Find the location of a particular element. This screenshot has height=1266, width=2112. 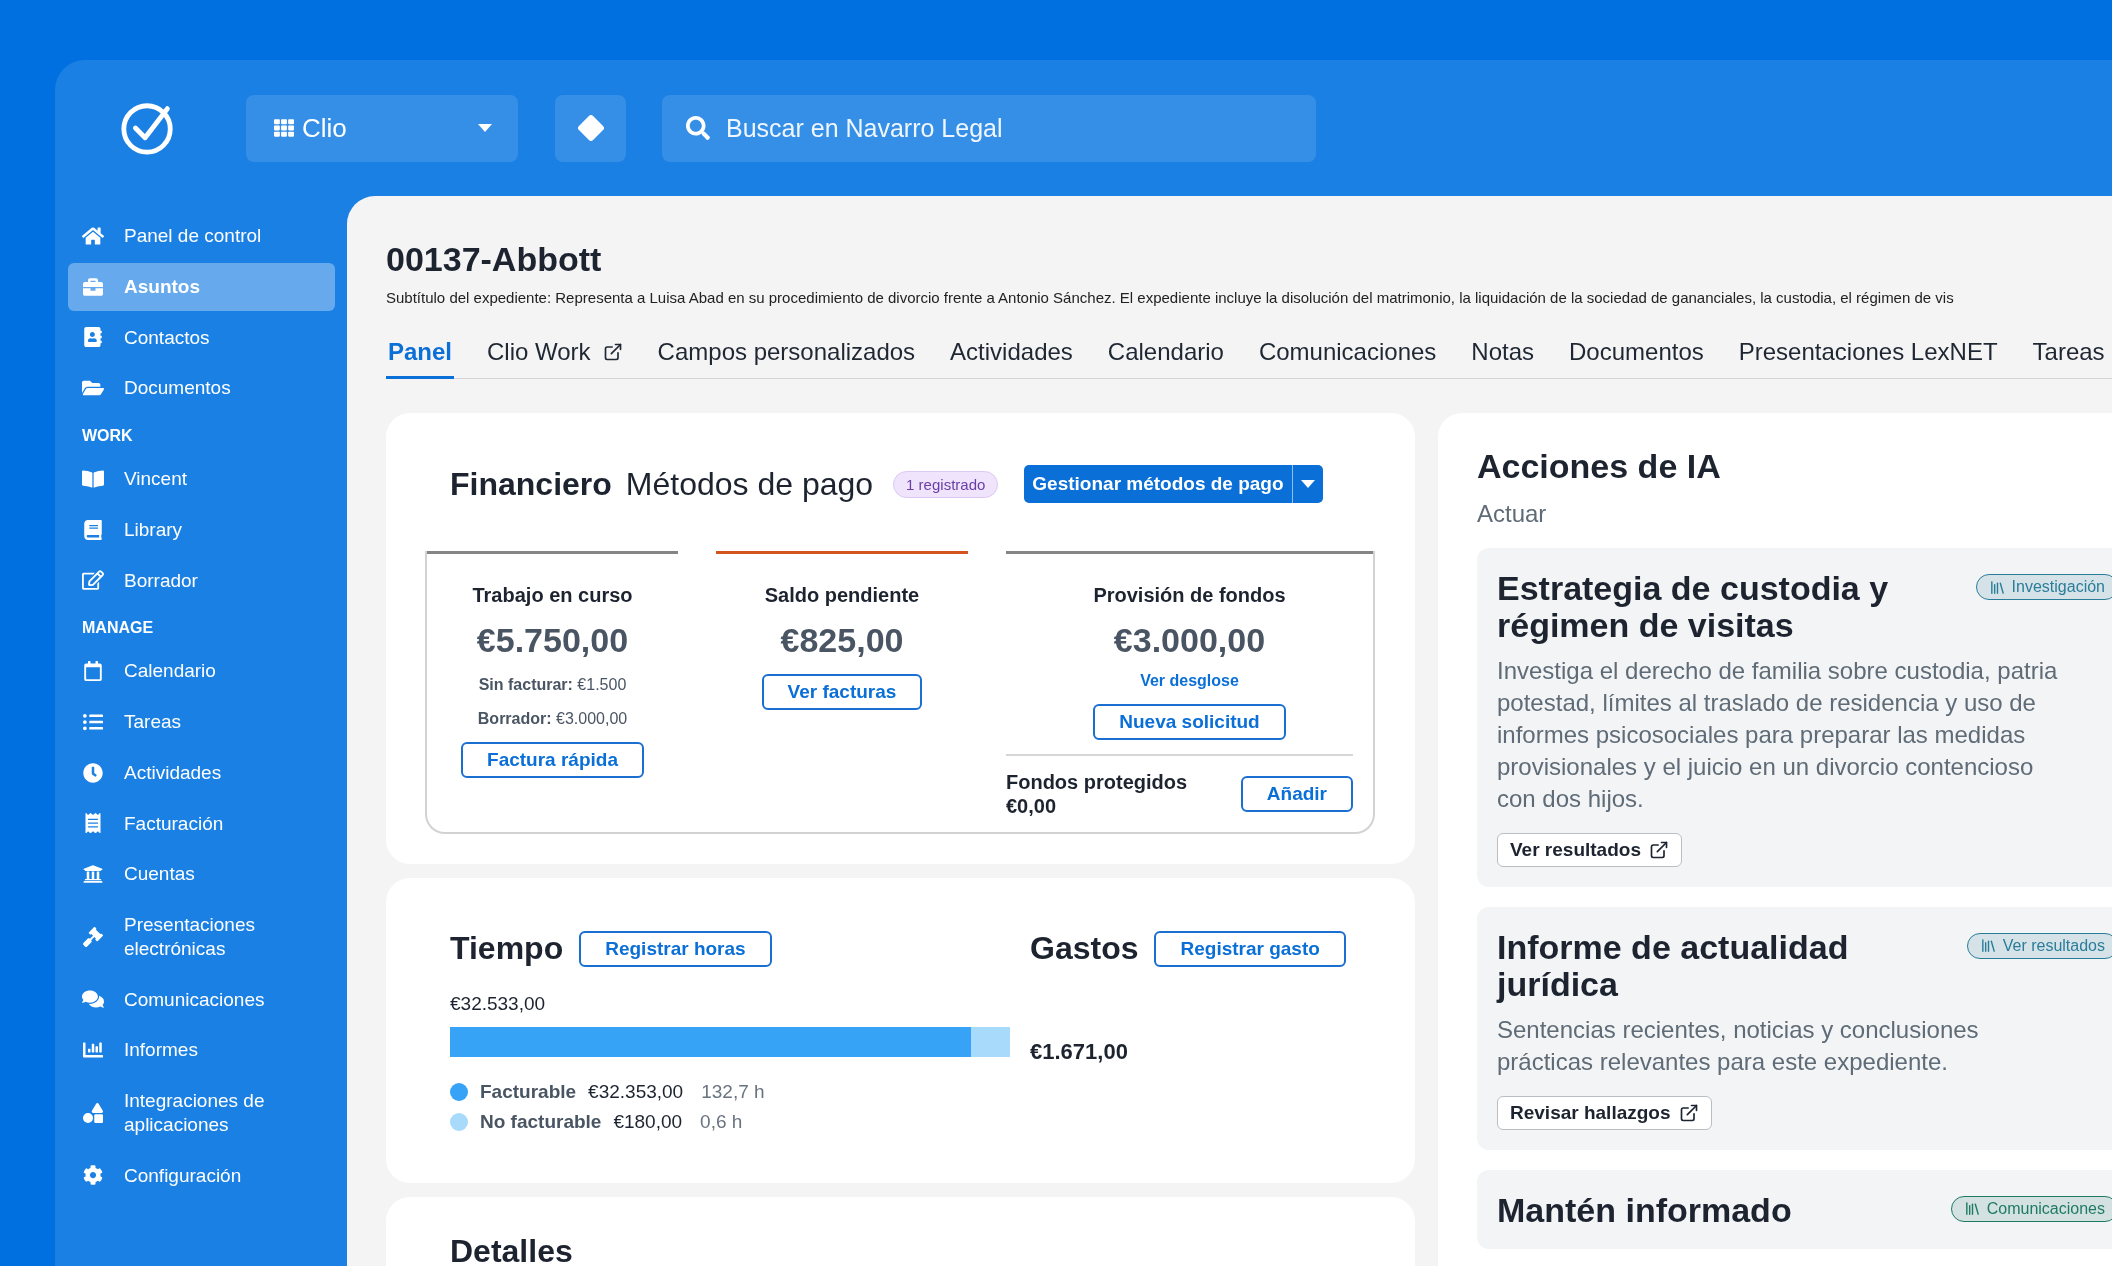

panel-title: Acciones de IA is located at coordinates (1599, 466).